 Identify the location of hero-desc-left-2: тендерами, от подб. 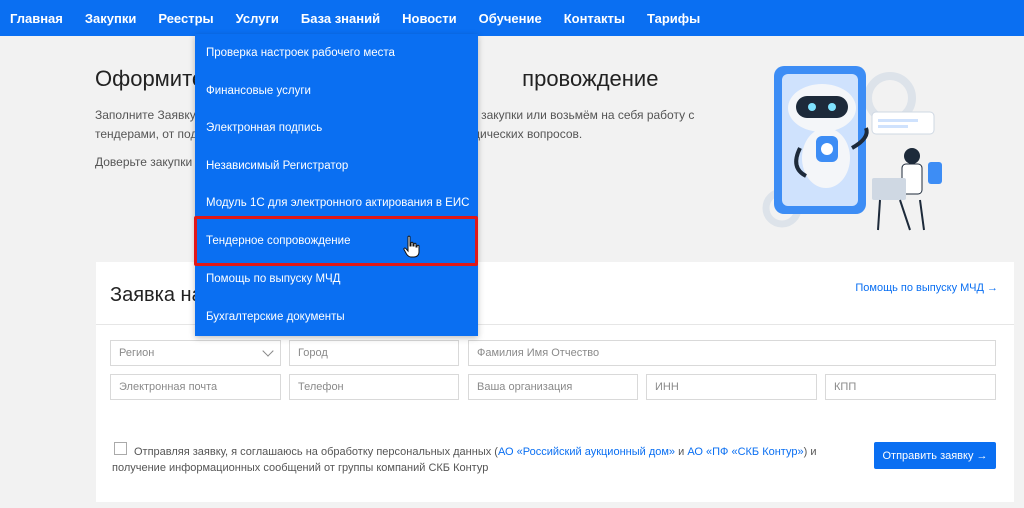
(150, 134).